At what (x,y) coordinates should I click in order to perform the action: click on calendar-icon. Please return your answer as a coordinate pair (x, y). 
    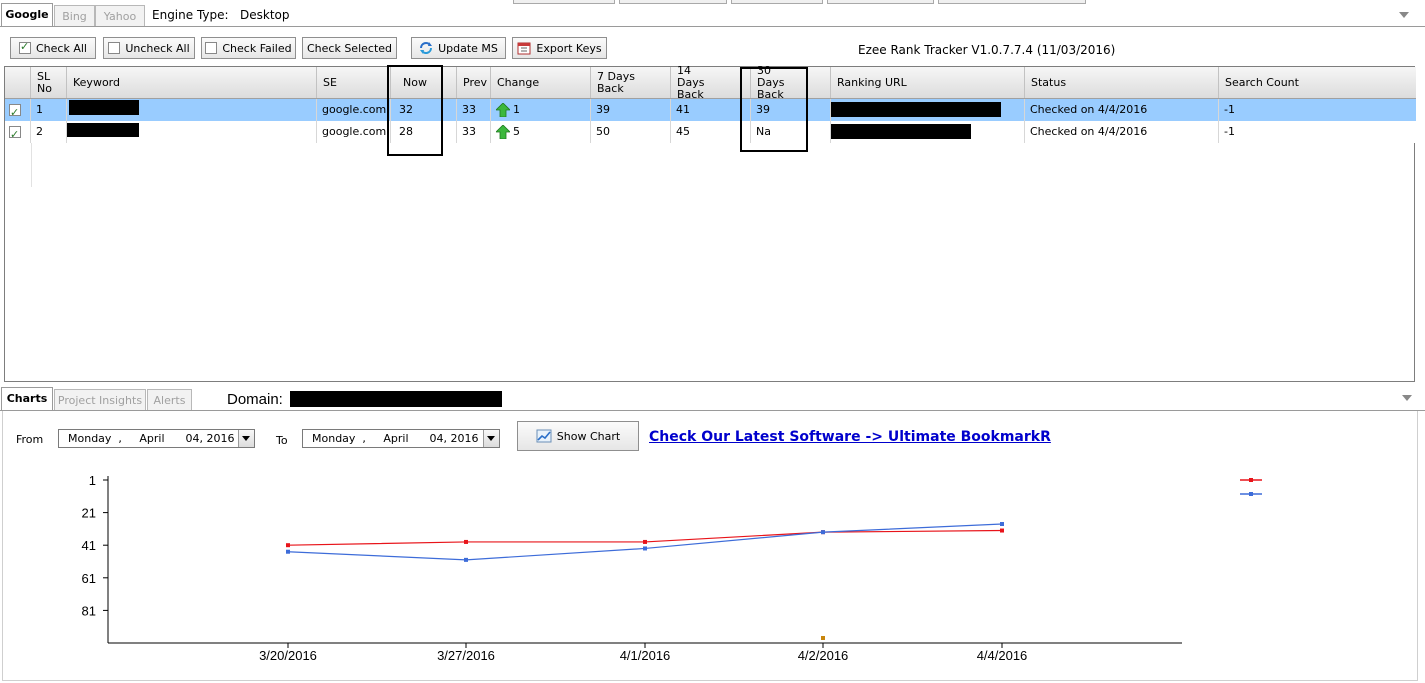
    Looking at the image, I should click on (524, 48).